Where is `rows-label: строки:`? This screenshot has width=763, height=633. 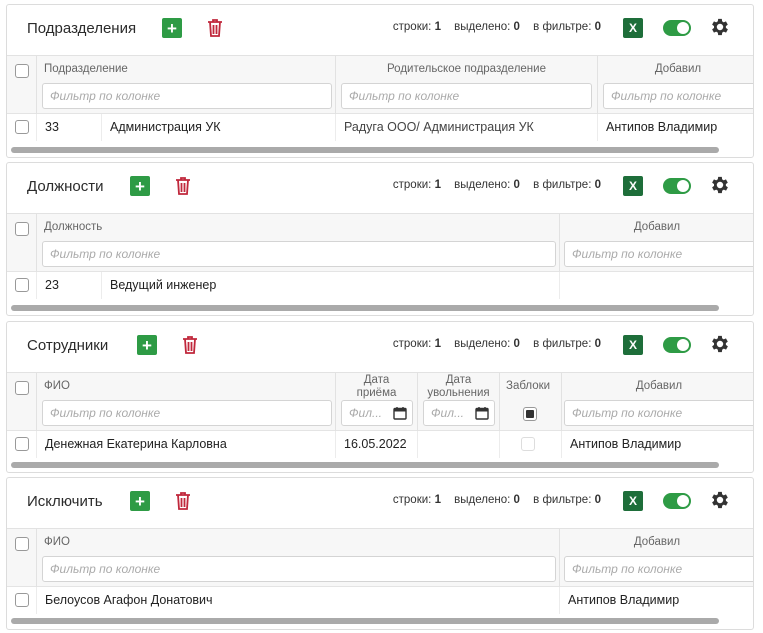
rows-label: строки: is located at coordinates (412, 500).